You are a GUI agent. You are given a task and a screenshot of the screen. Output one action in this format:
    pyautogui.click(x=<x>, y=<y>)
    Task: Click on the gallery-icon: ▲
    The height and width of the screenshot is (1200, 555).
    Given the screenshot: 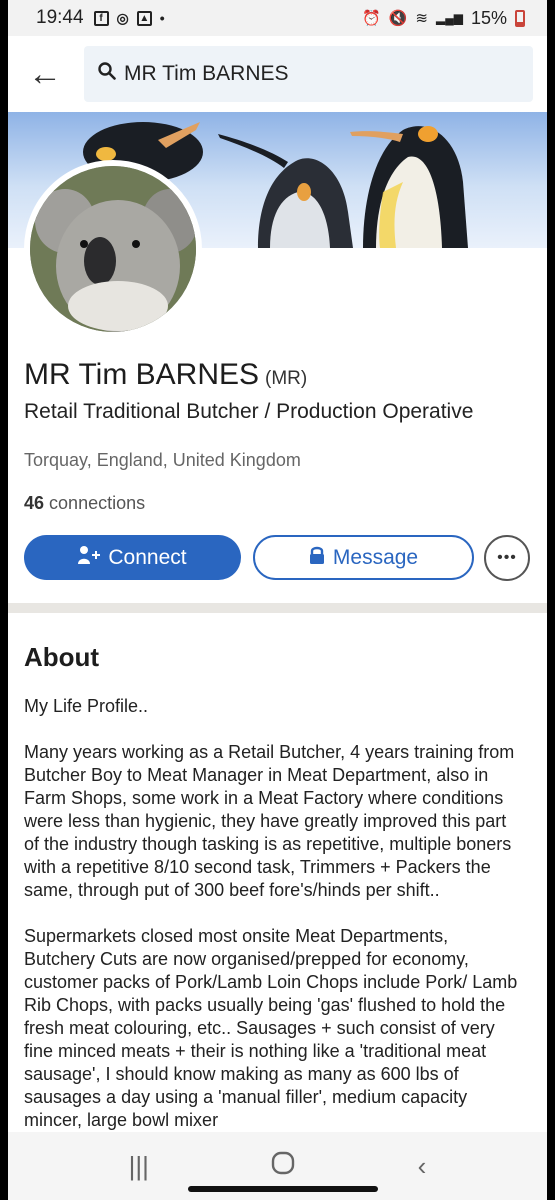 What is the action you would take?
    pyautogui.click(x=144, y=18)
    